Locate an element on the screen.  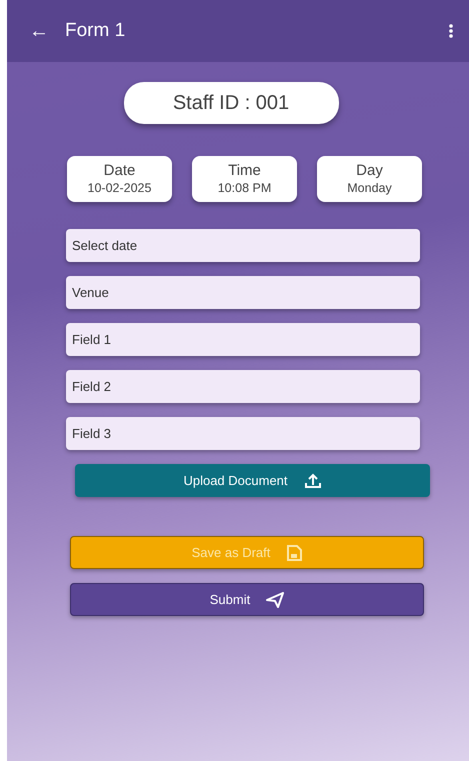
upload-icon is located at coordinates (313, 480).